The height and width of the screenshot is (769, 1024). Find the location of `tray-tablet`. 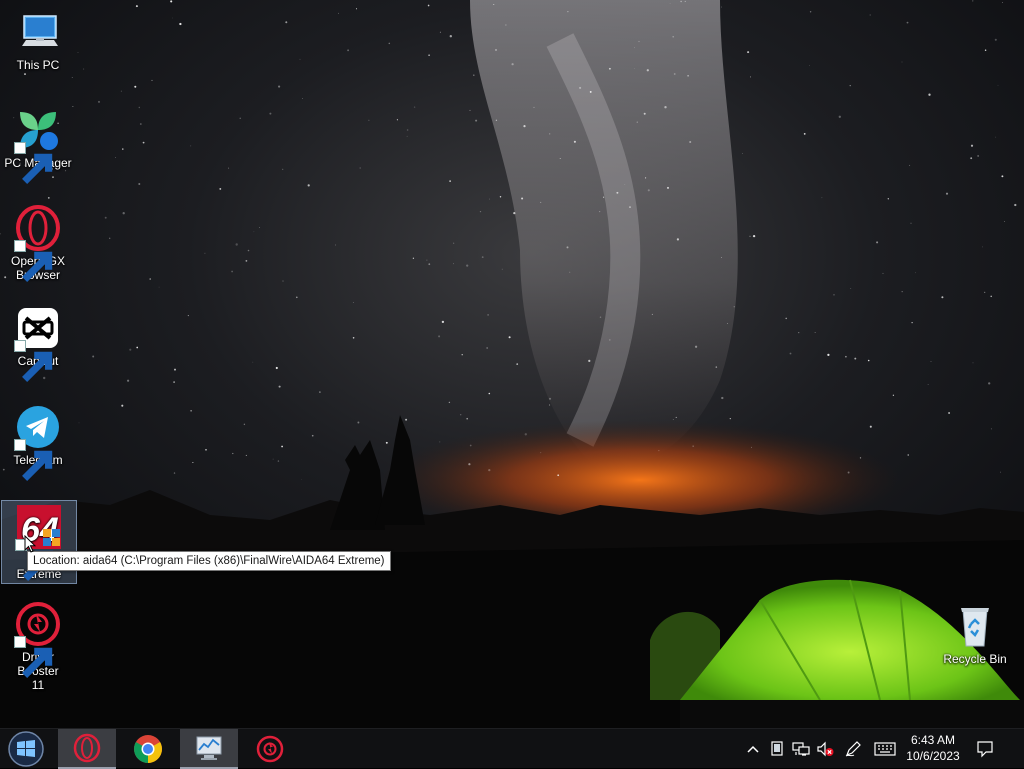

tray-tablet is located at coordinates (777, 749).